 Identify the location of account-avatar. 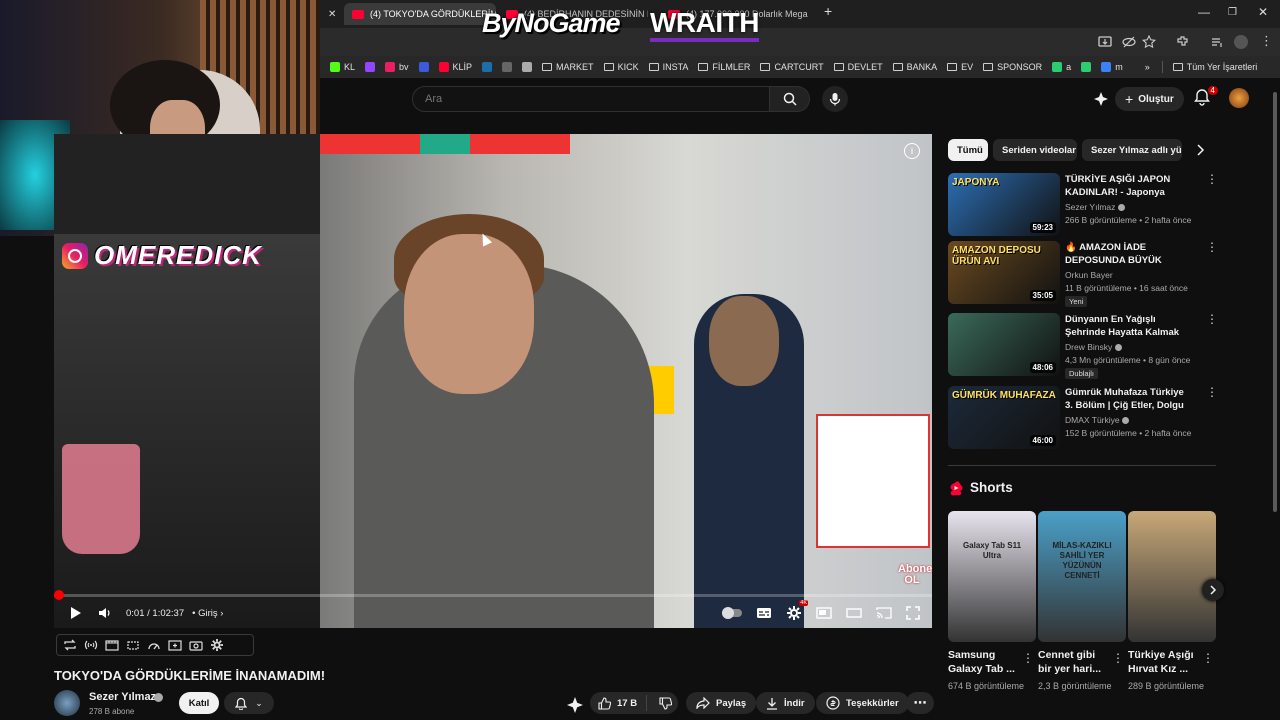
(1239, 98).